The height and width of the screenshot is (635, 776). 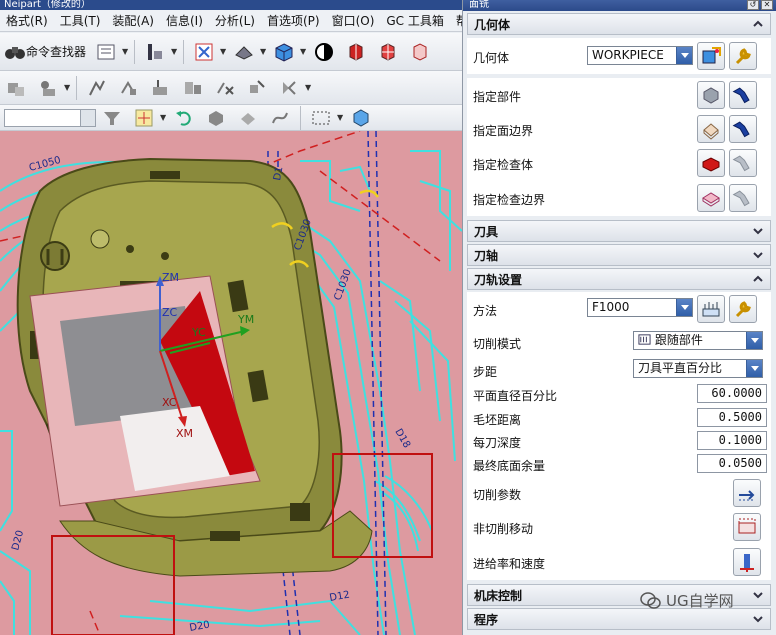 I want to click on rectangle-select-icon, so click(x=321, y=117).